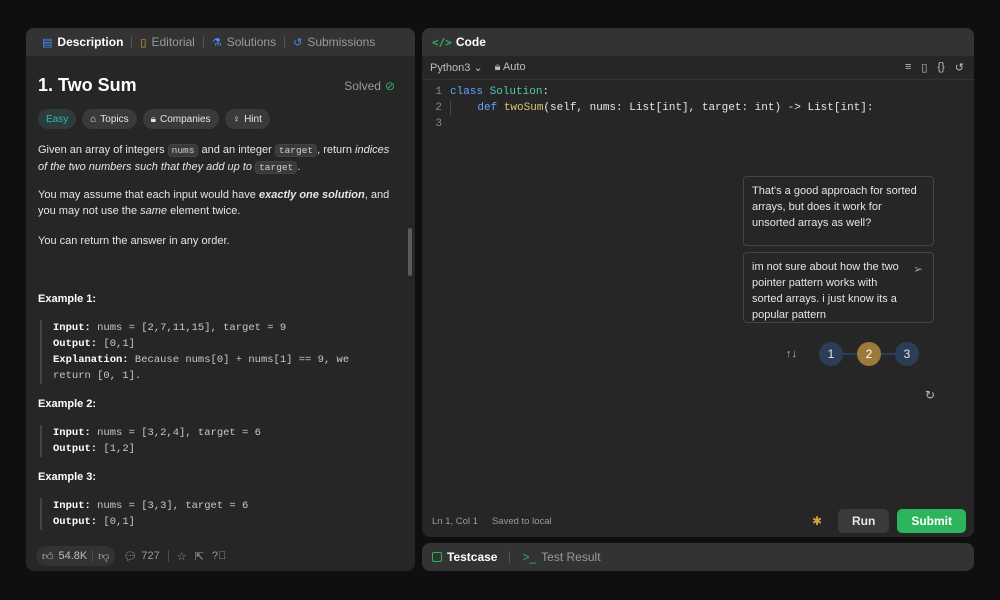  Describe the element at coordinates (199, 556) in the screenshot. I see `share-icon: ⇱` at that location.